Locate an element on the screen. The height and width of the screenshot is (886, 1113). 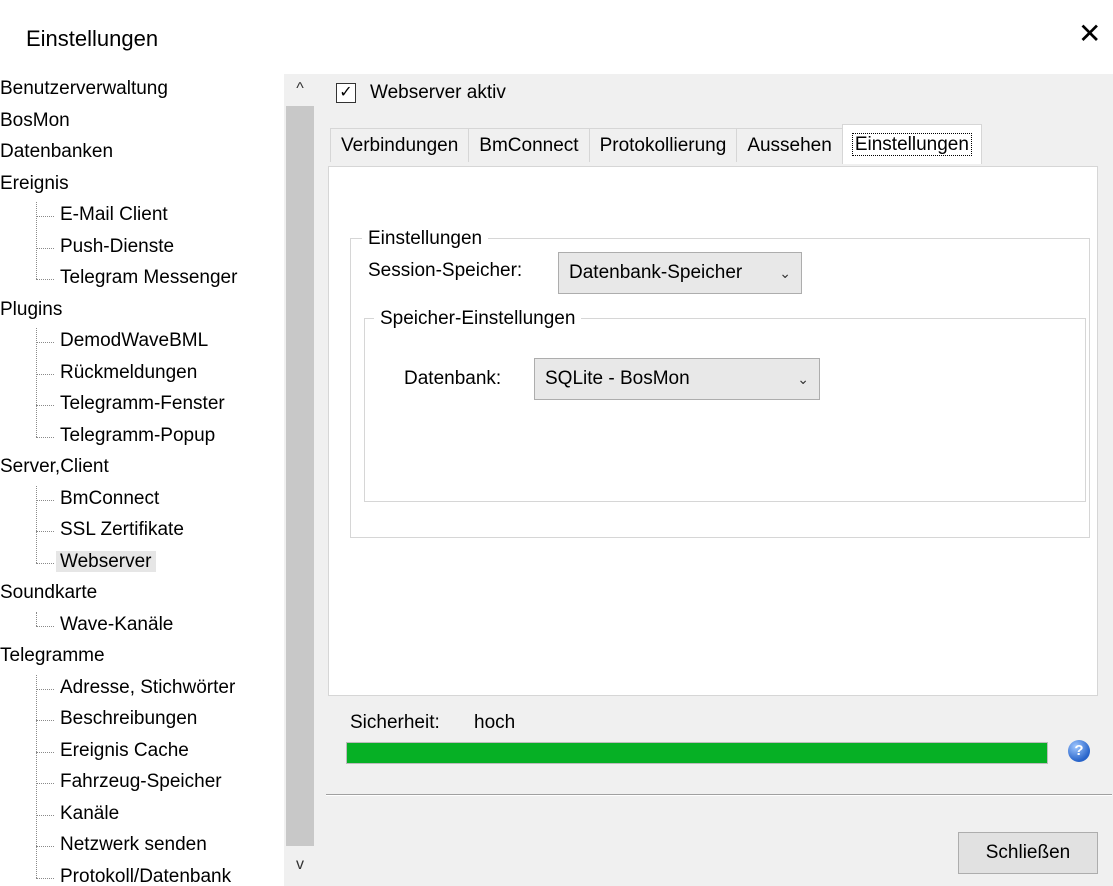
scroll-thumb is located at coordinates (300, 476).